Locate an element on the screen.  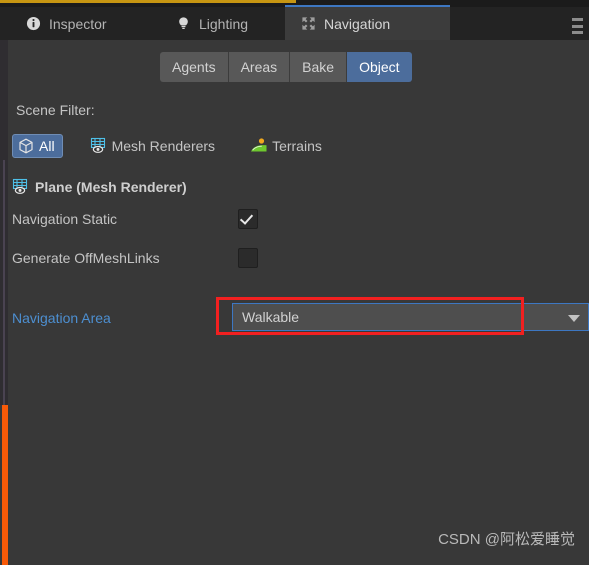
scene-filter-row: All Mesh Renderers Terrains is located at coordinates (171, 146).